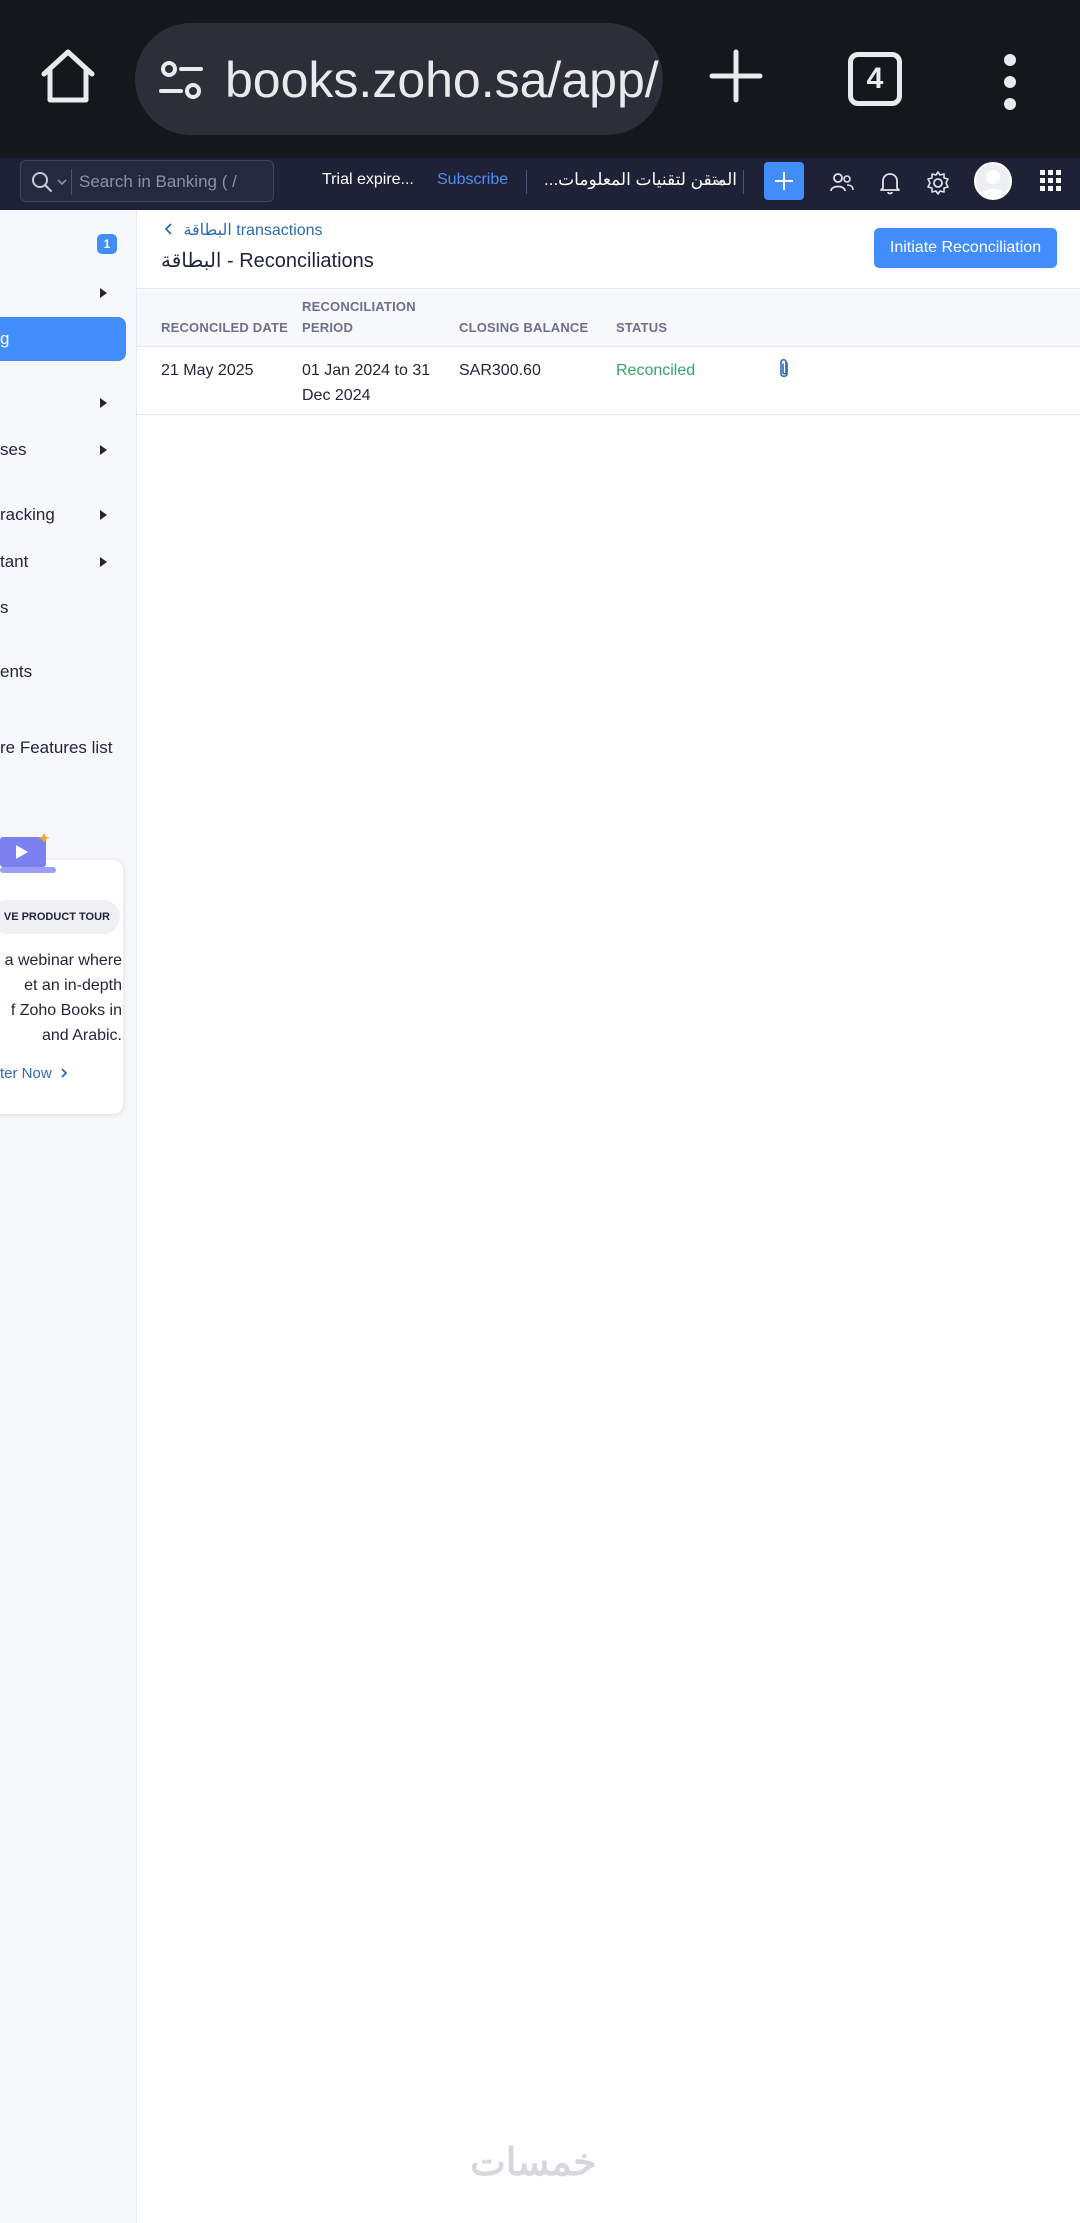 The height and width of the screenshot is (2223, 1080). I want to click on quick-create-button, so click(784, 181).